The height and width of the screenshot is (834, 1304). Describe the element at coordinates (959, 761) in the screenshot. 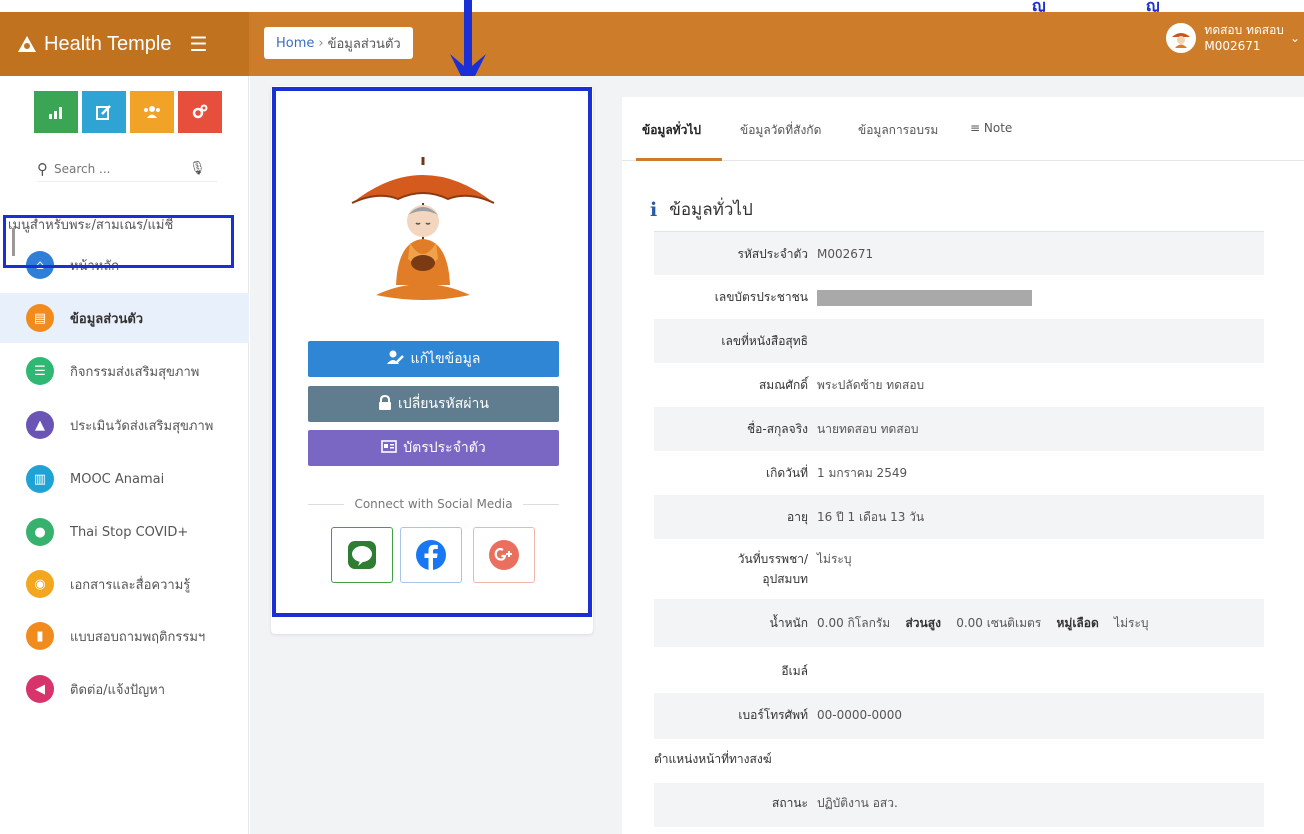

I see `info-row-position: ตำแหน่งหน้าที่ทางสงฆ์` at that location.